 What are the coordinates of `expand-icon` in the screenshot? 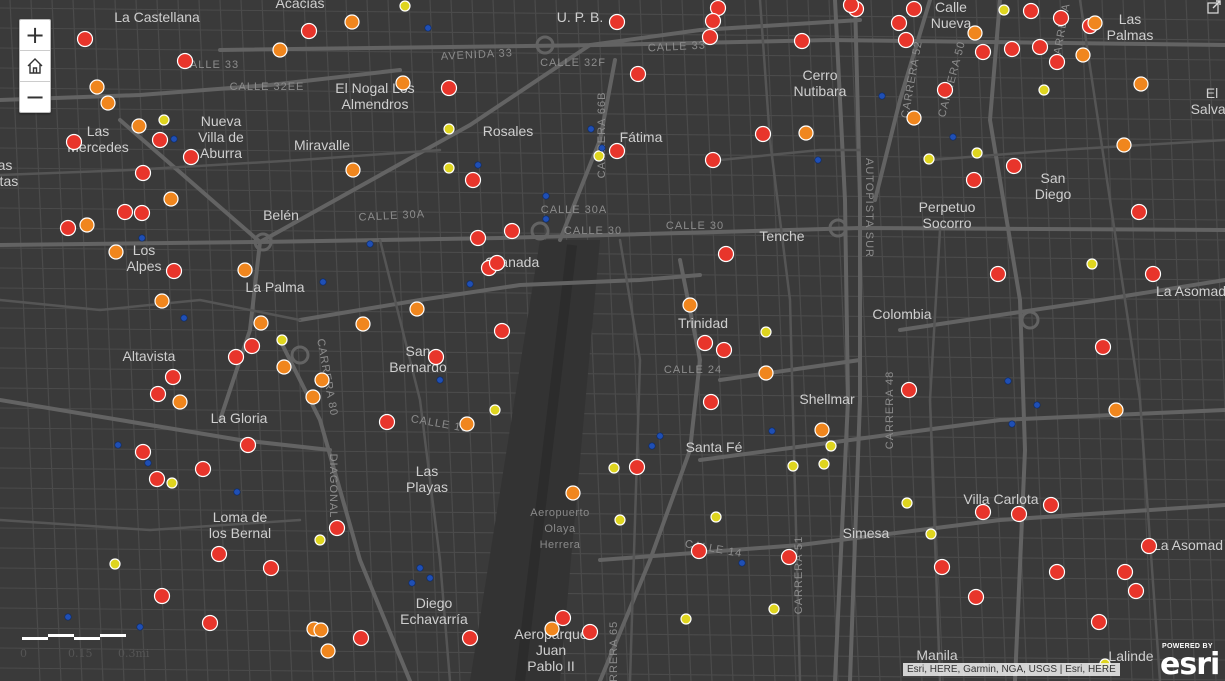 It's located at (1214, 7).